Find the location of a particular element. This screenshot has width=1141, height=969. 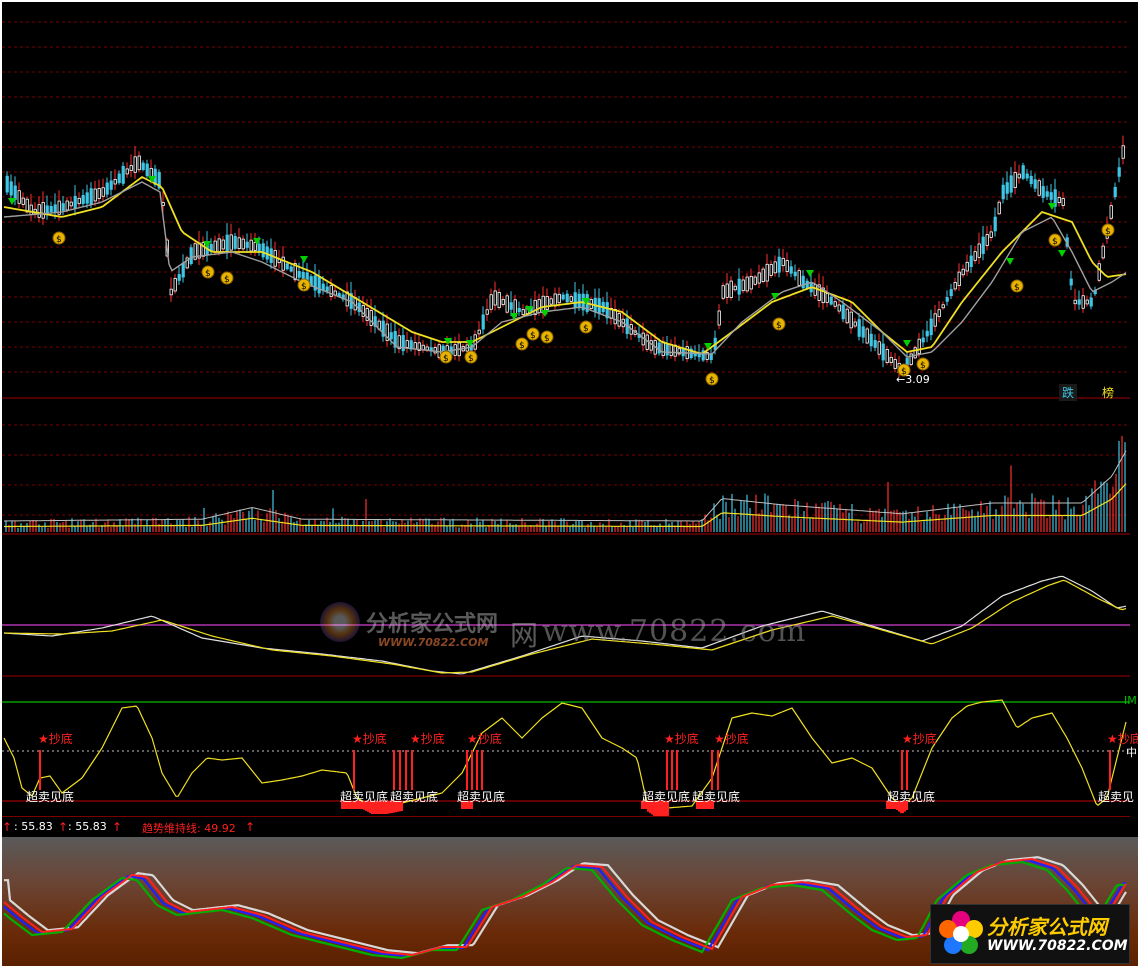

logo-brand-text: 分析家公式网 is located at coordinates (1047, 927).